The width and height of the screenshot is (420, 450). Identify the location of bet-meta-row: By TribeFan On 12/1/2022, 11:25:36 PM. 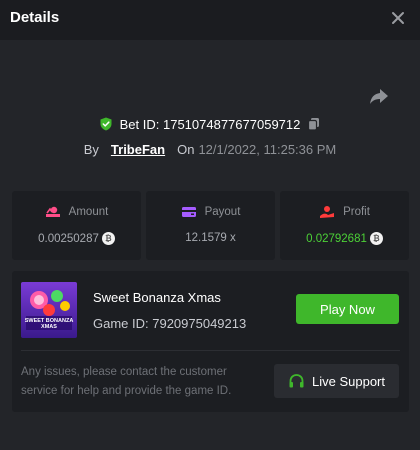
(210, 149).